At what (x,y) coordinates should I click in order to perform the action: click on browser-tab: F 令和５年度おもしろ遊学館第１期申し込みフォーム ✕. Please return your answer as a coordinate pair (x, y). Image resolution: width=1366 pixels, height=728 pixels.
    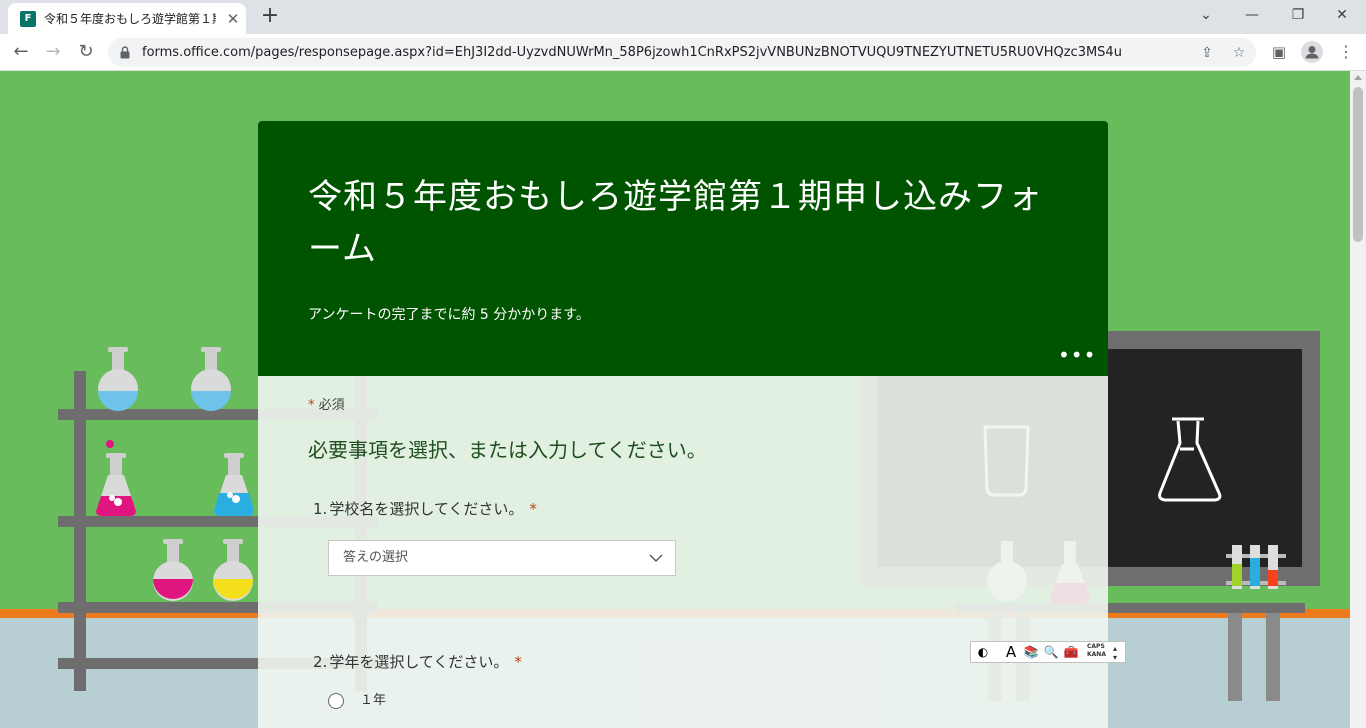
    Looking at the image, I should click on (127, 18).